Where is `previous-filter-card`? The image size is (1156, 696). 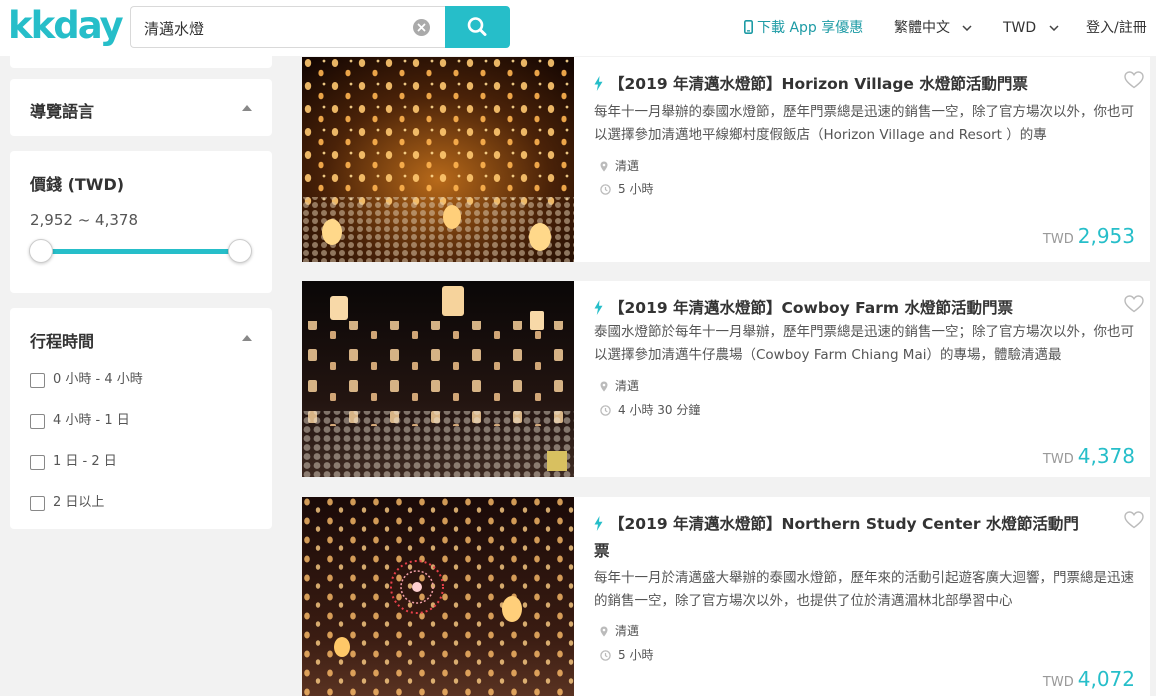
previous-filter-card is located at coordinates (141, 62).